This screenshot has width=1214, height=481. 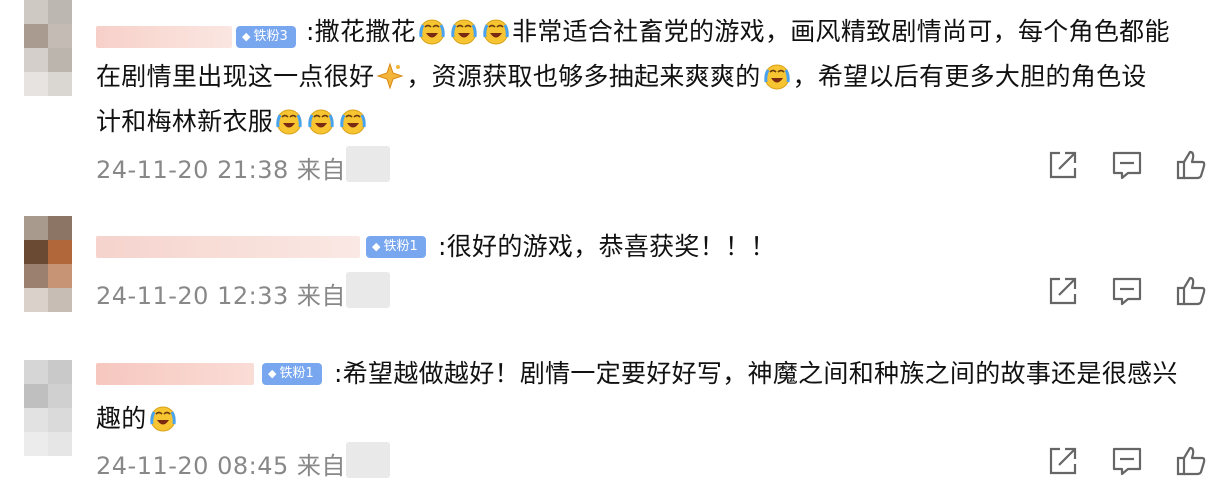 What do you see at coordinates (738, 31) in the screenshot?
I see `comment-text: :撒花撒花 非常适合社畜党的游戏，画风精致剧情尚可，每个角色都能` at bounding box center [738, 31].